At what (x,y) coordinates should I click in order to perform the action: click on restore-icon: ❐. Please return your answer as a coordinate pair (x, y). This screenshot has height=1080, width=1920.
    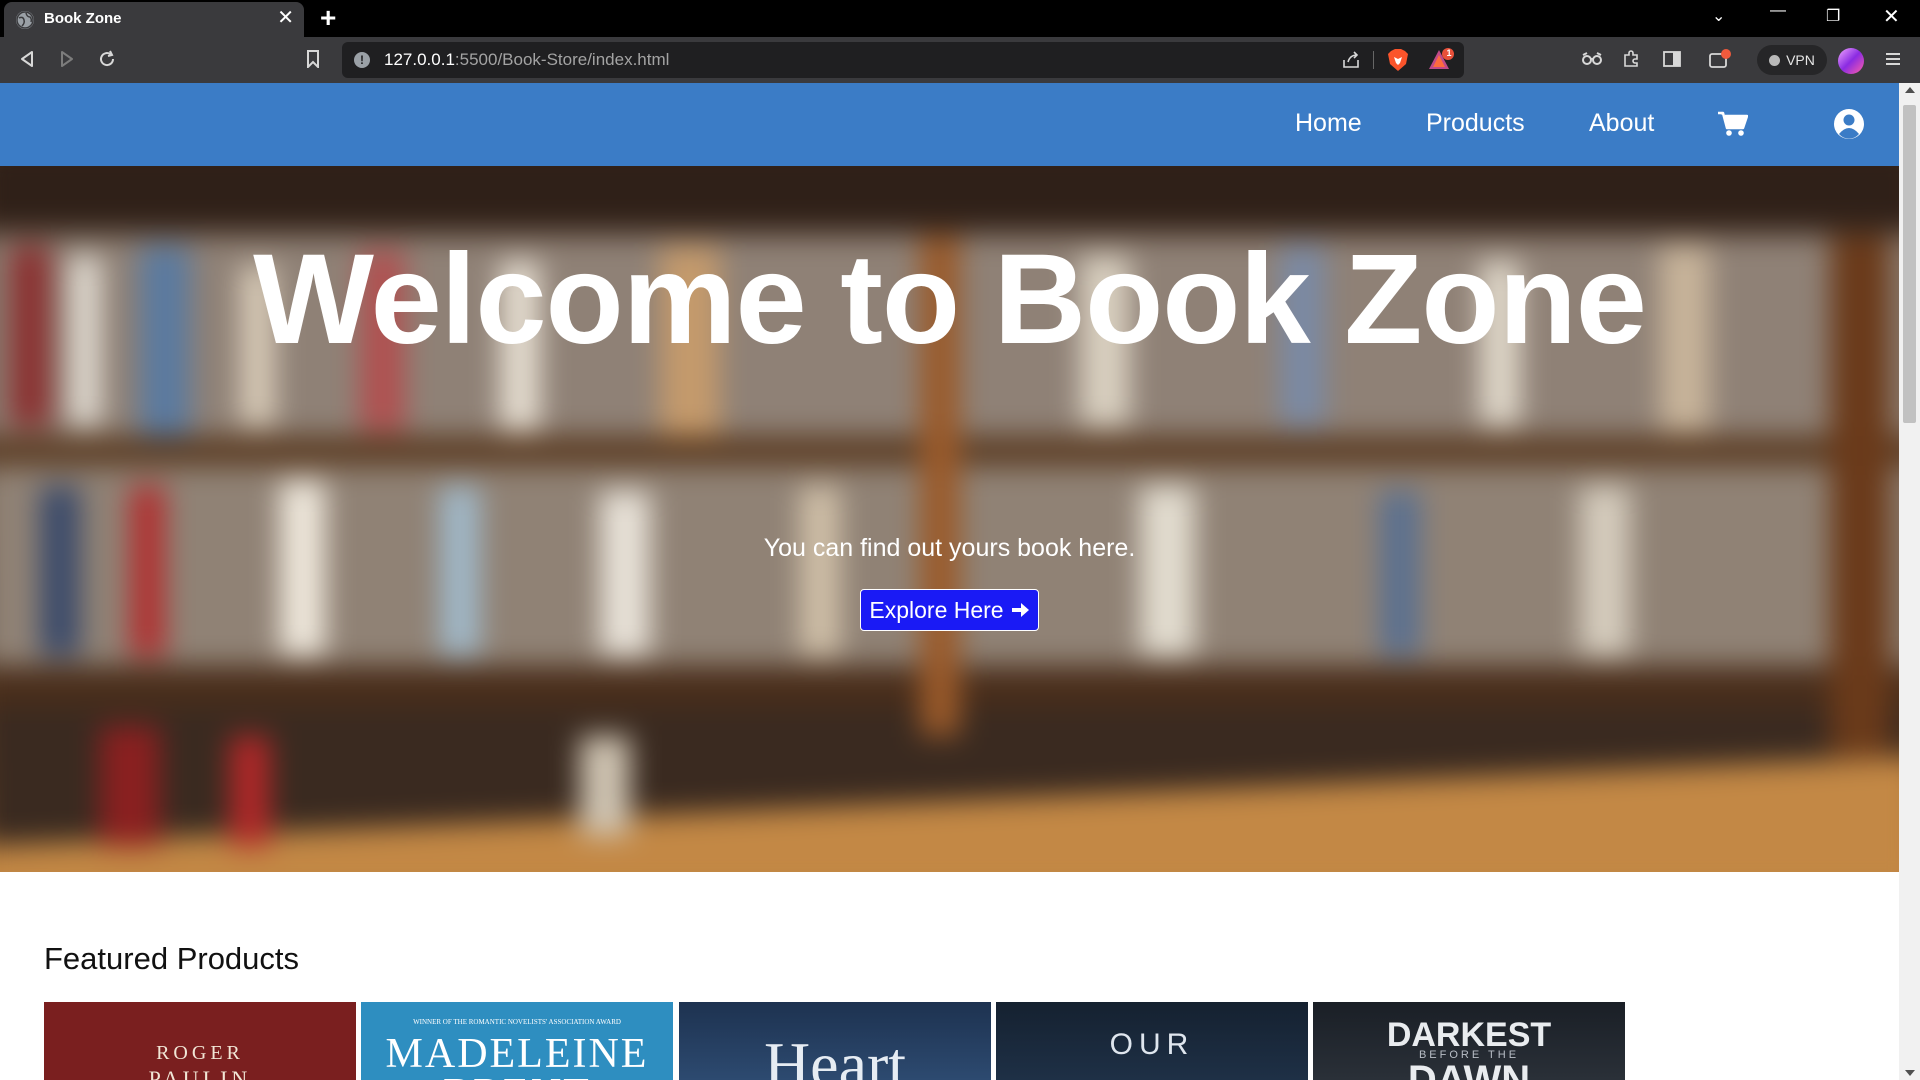
    Looking at the image, I should click on (1833, 16).